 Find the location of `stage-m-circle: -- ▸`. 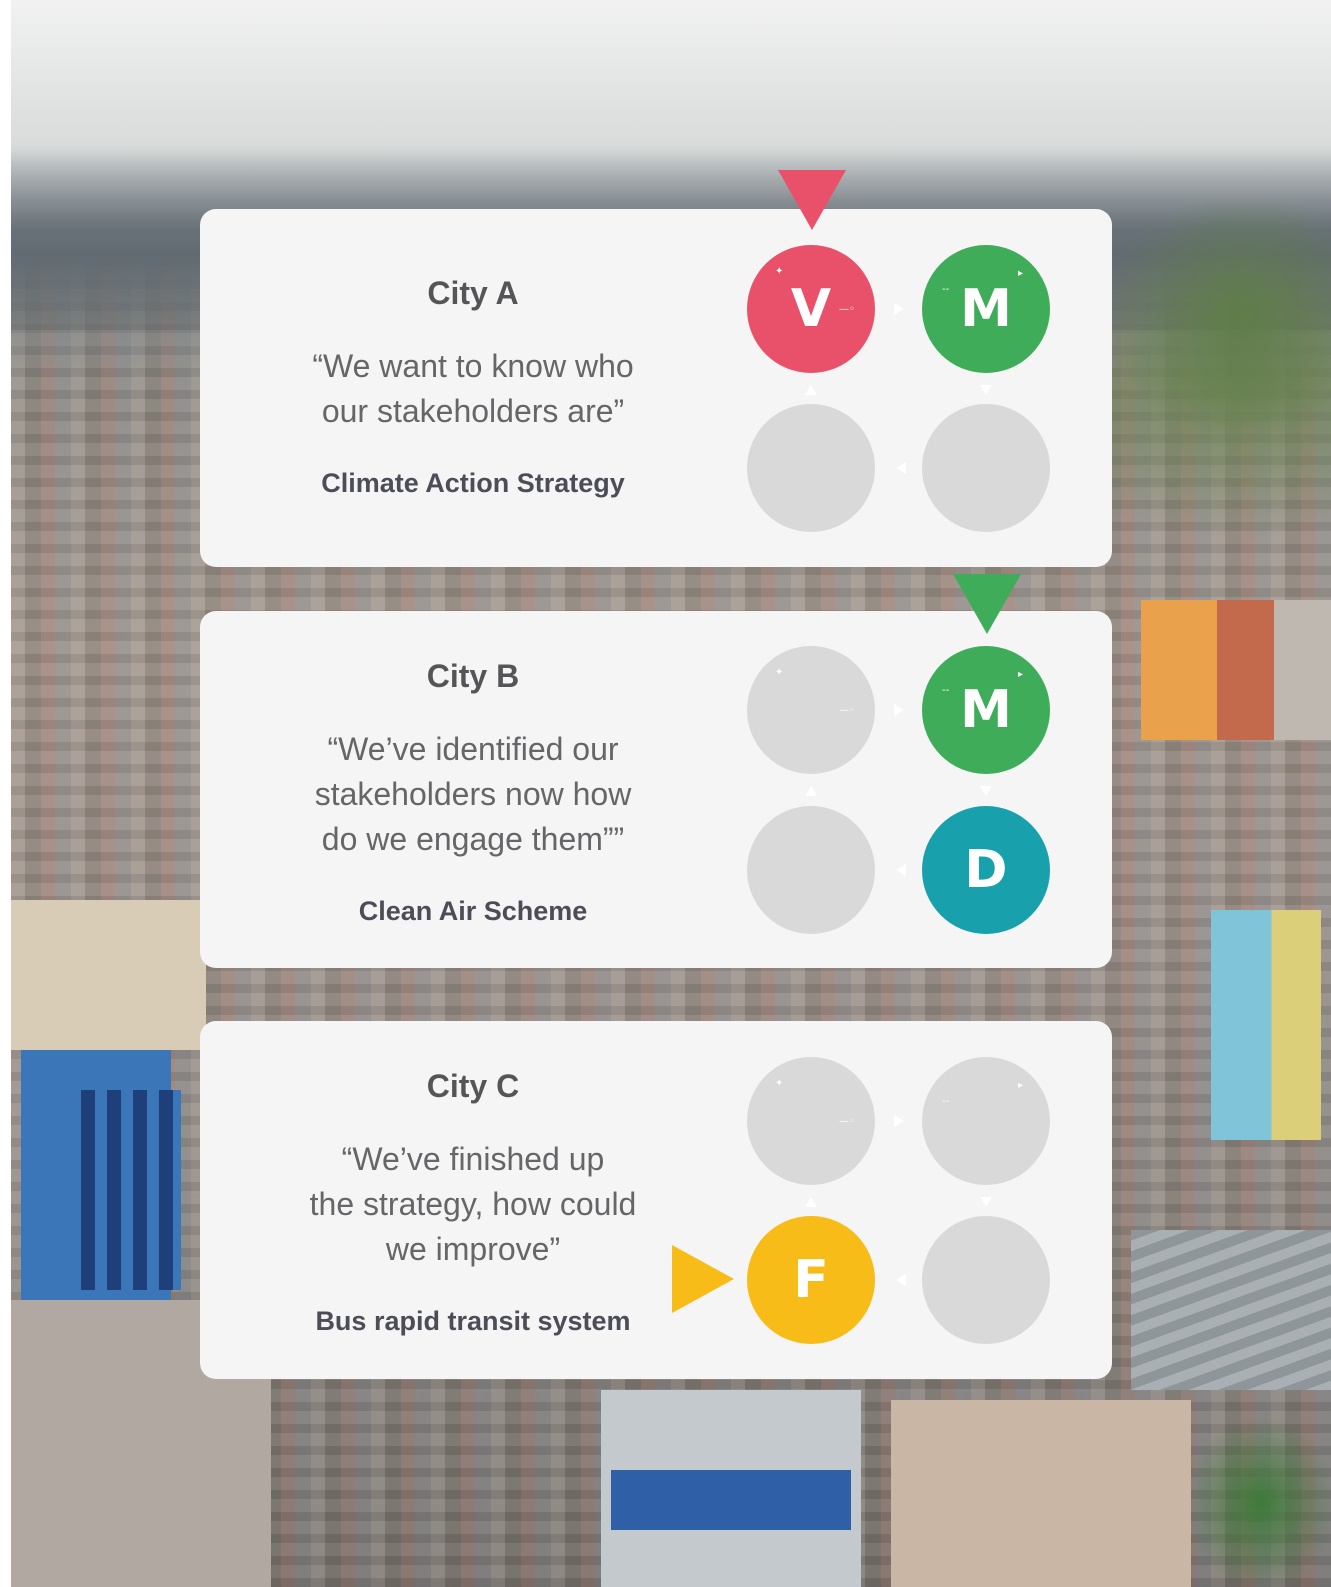

stage-m-circle: -- ▸ is located at coordinates (986, 1121).